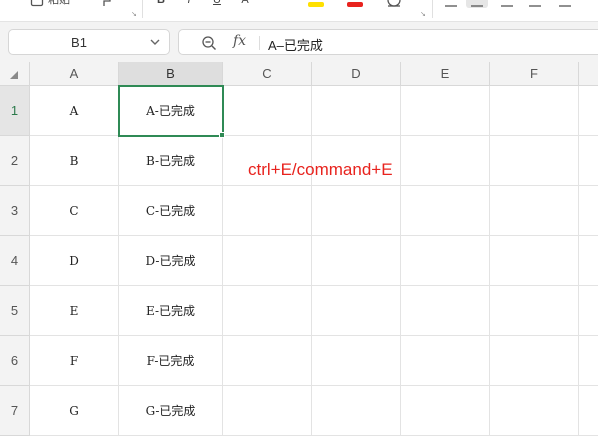 Image resolution: width=598 pixels, height=440 pixels. What do you see at coordinates (588, 411) in the screenshot?
I see `cell-g7` at bounding box center [588, 411].